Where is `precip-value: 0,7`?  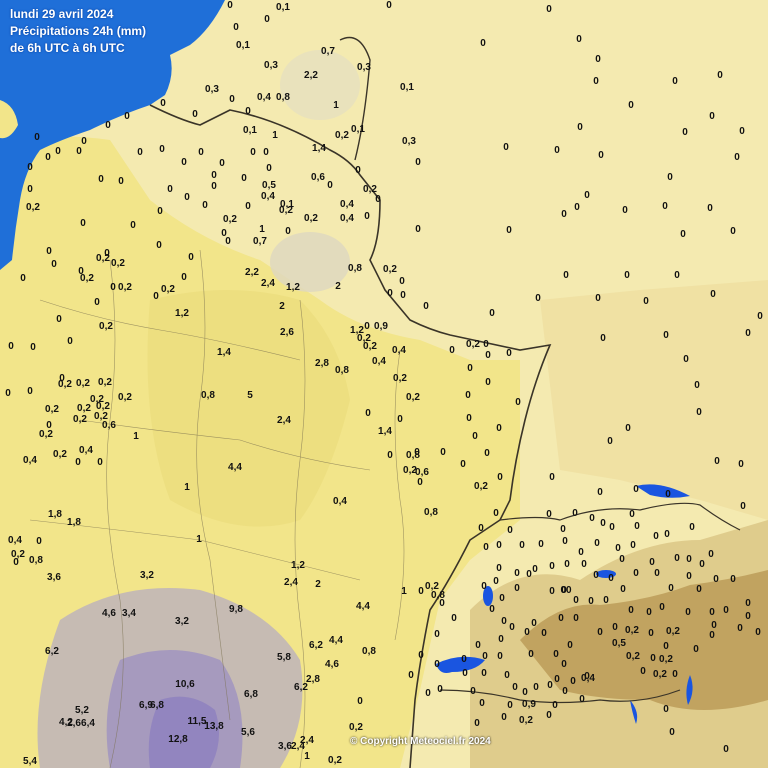
precip-value: 0,7 is located at coordinates (260, 241).